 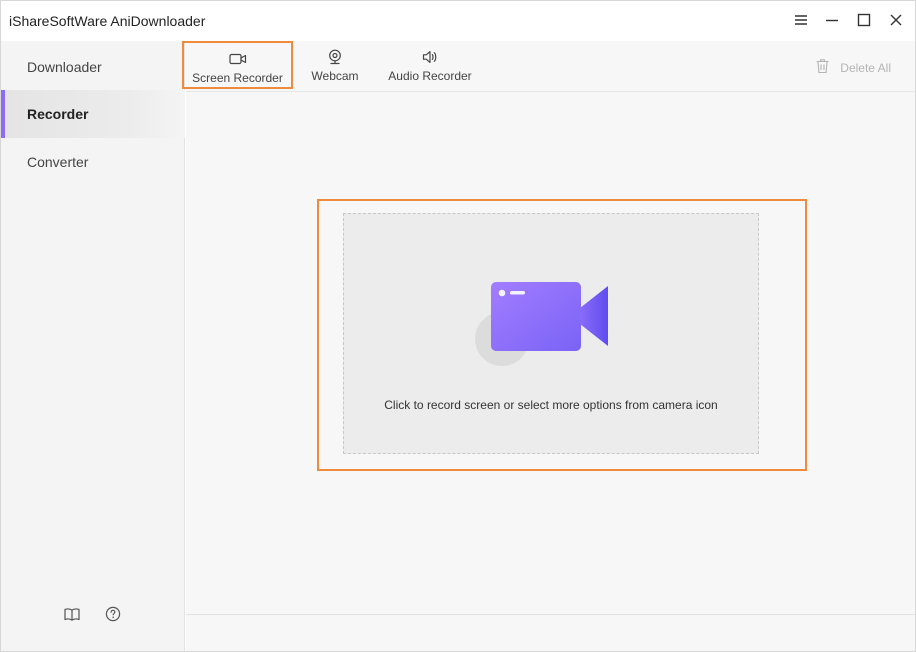 What do you see at coordinates (64, 67) in the screenshot?
I see `sidebar-item-label: Downloader` at bounding box center [64, 67].